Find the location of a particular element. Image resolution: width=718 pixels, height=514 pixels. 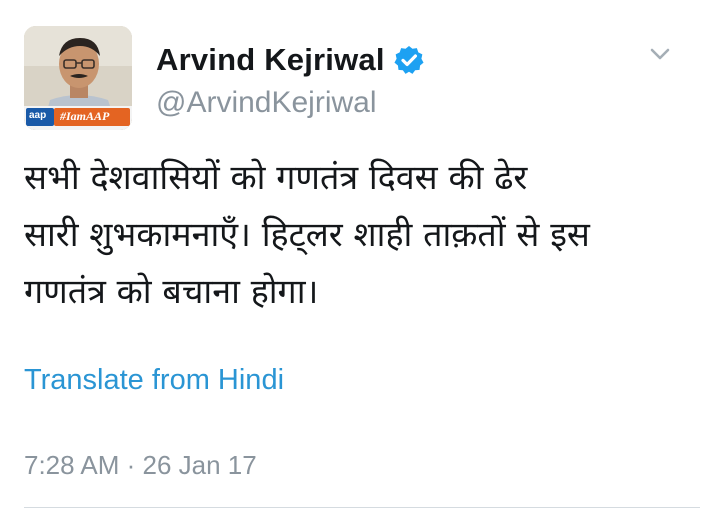

avatar: aap #IamAAP is located at coordinates (78, 78).